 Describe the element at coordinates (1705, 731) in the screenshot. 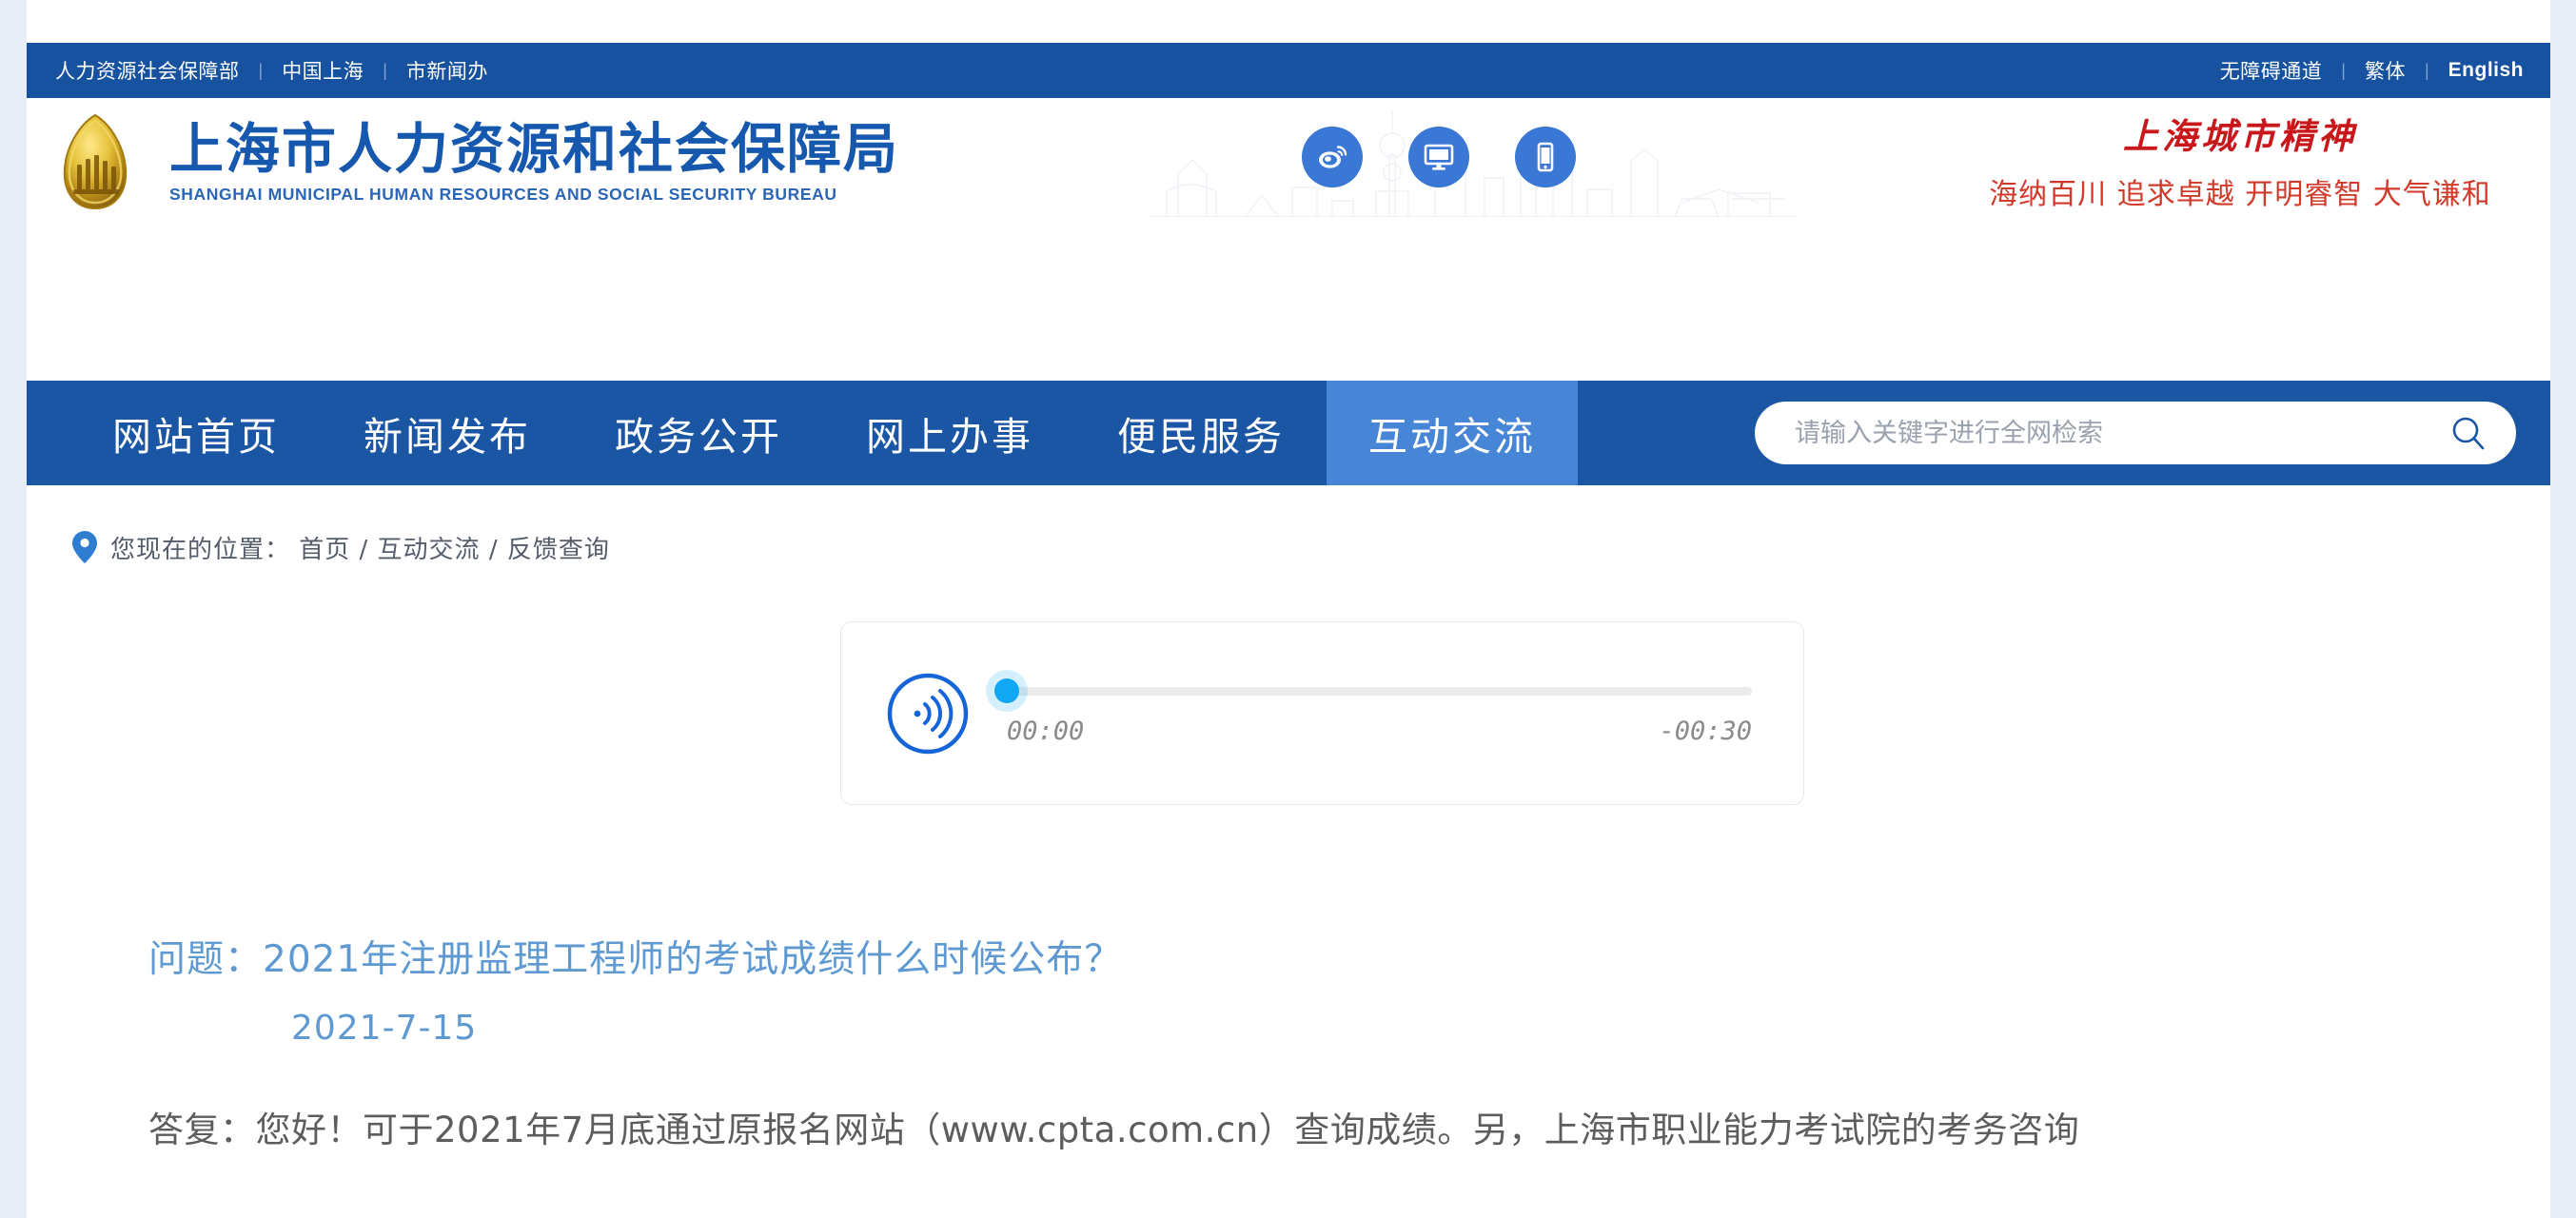

I see `audio-remaining-time: -00:30` at that location.